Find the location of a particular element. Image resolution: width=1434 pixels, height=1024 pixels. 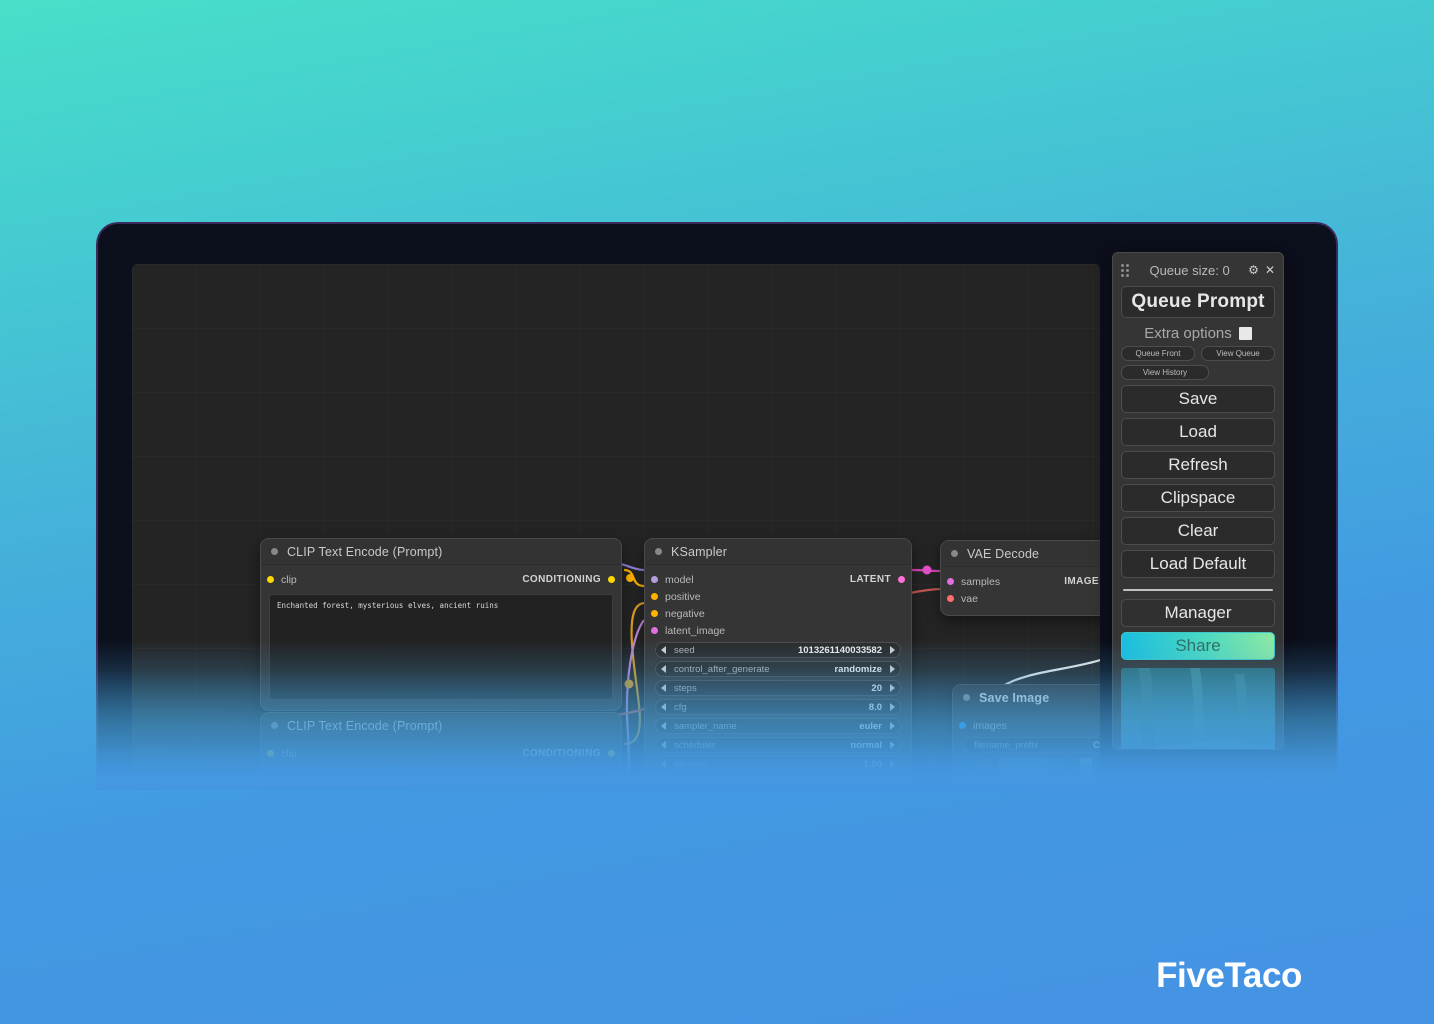

prompt-textarea: text is located at coordinates (441, 775).